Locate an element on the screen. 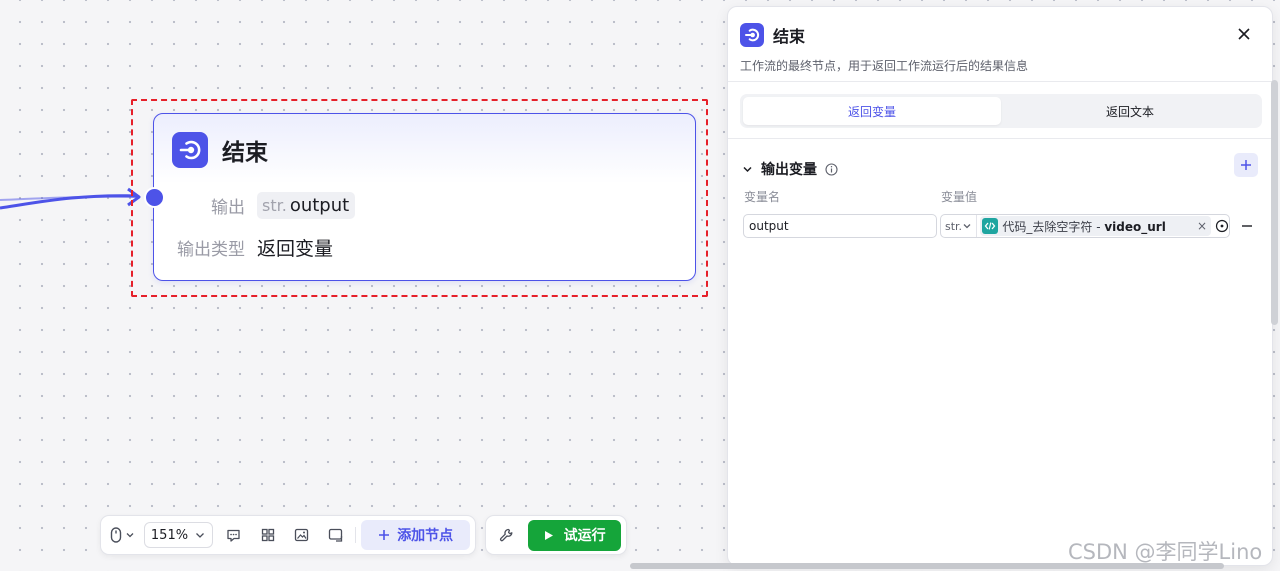 The height and width of the screenshot is (571, 1280). output-label: 输出 is located at coordinates (228, 208).